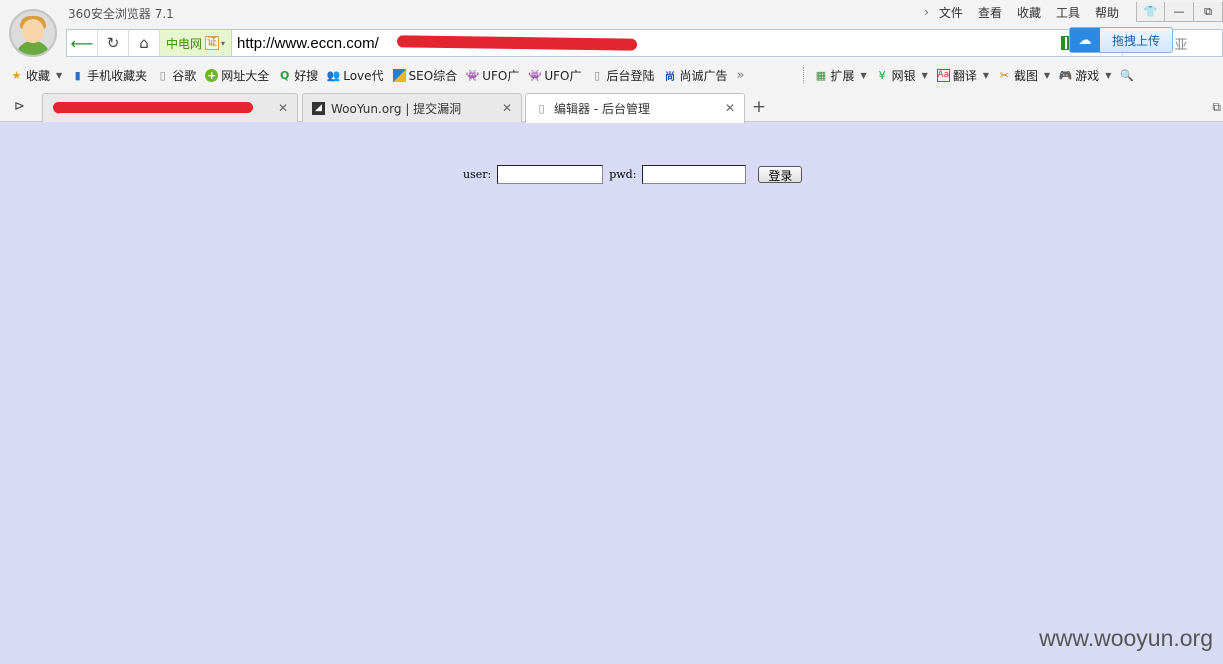 The width and height of the screenshot is (1223, 664). I want to click on bookmark-label: 手机收藏夹, so click(117, 75).